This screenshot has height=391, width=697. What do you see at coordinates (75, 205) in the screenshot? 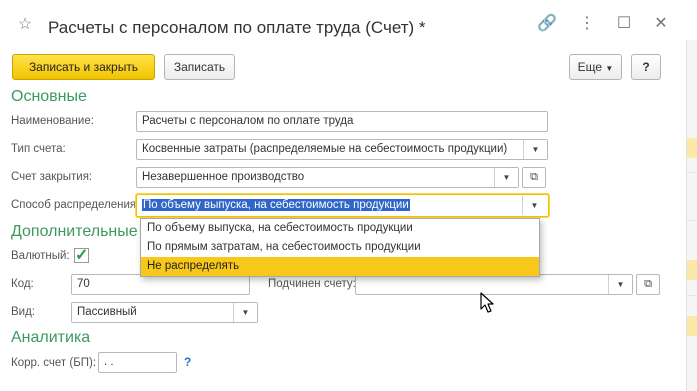
I see `distribution-label: Способ распределения:` at bounding box center [75, 205].